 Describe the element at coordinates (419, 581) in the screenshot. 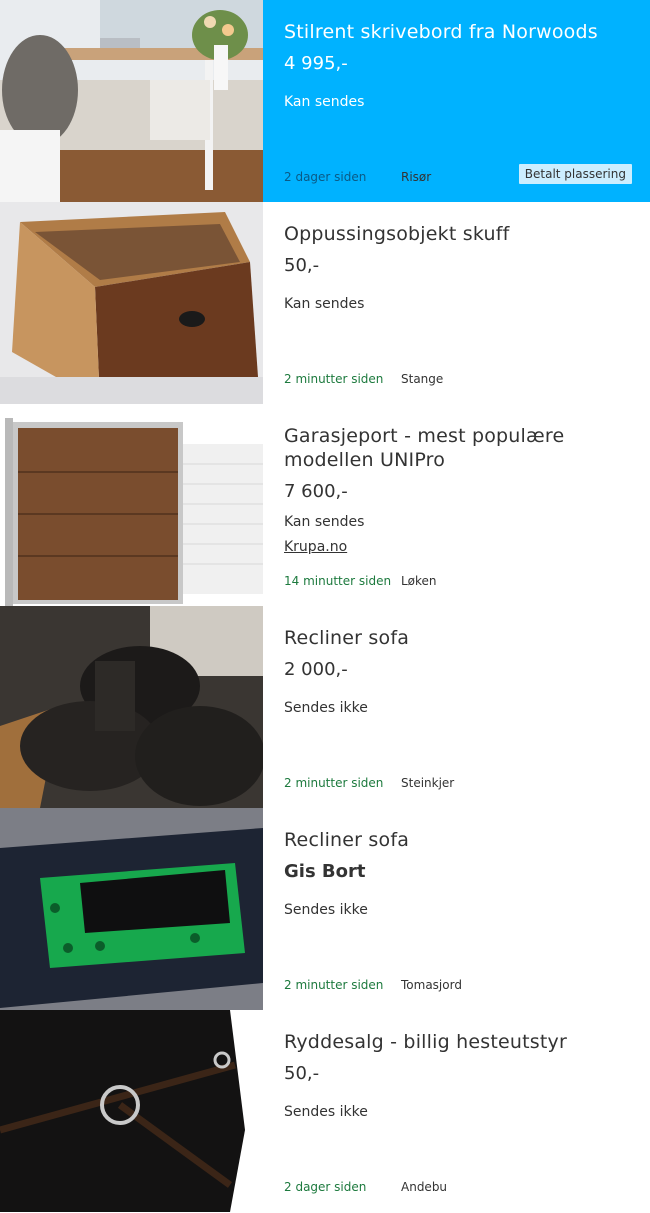

I see `listing-location: Løken` at that location.